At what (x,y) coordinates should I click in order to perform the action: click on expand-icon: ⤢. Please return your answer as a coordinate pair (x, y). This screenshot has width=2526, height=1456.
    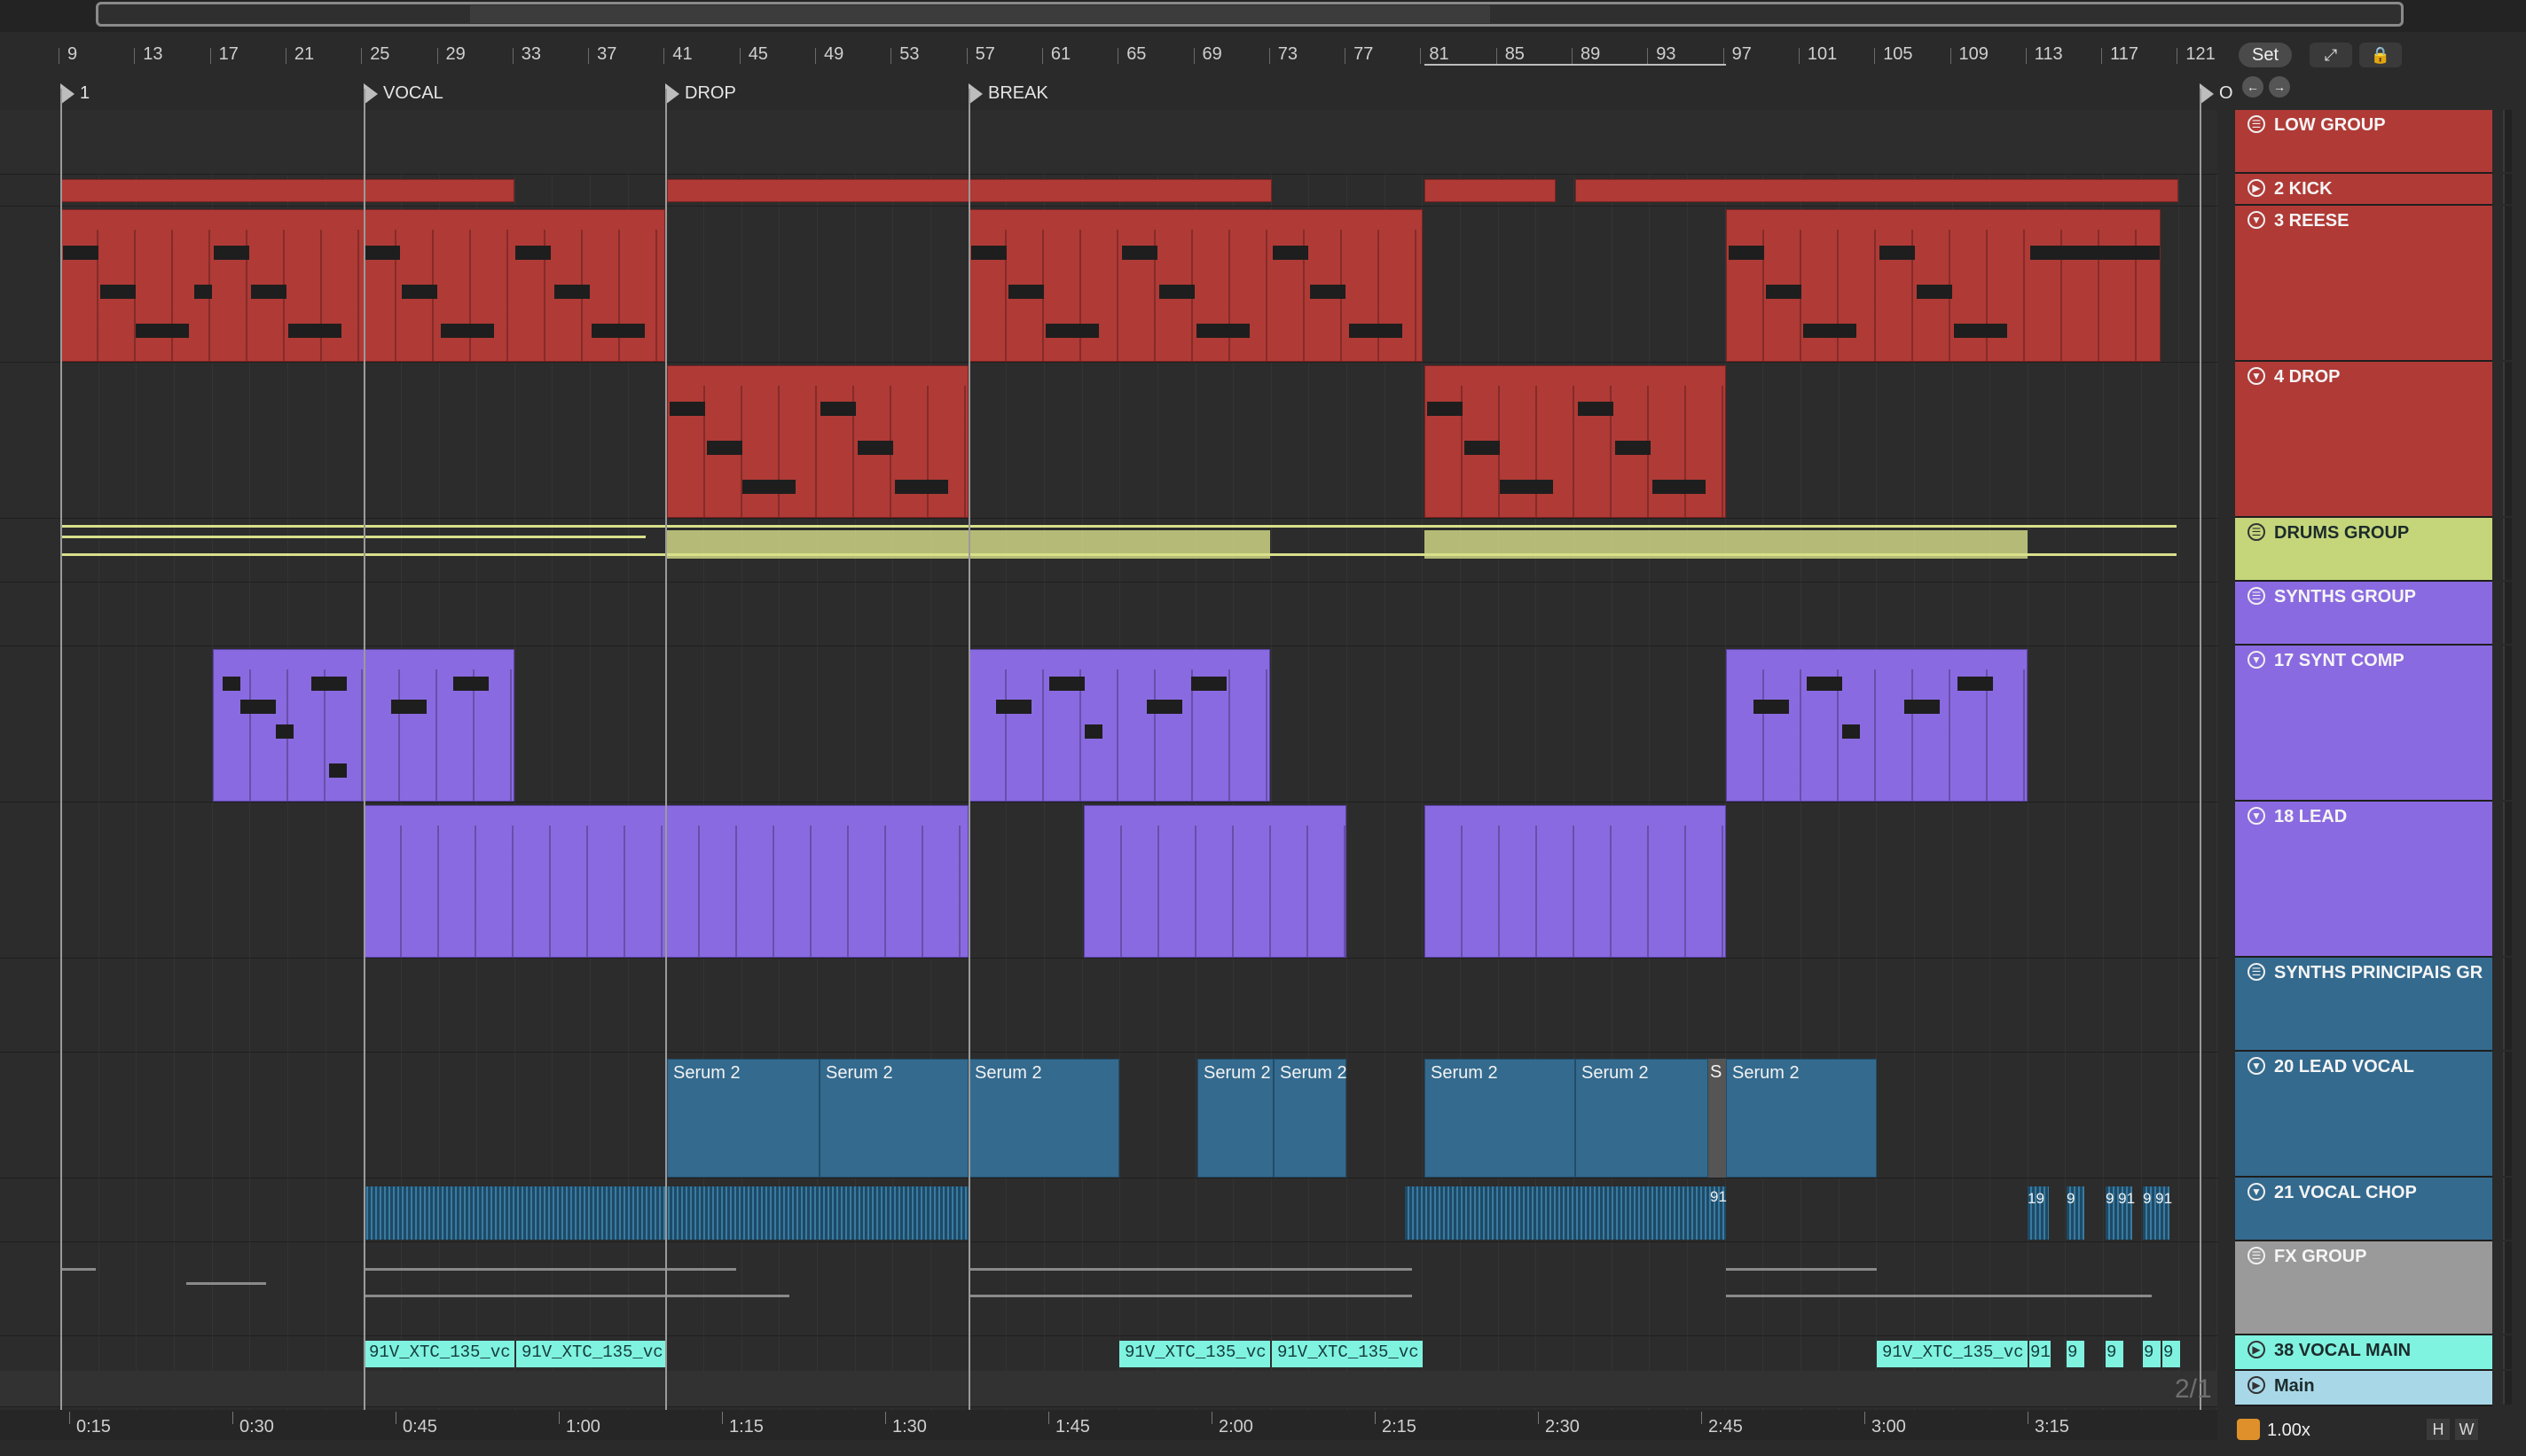
    Looking at the image, I should click on (2331, 55).